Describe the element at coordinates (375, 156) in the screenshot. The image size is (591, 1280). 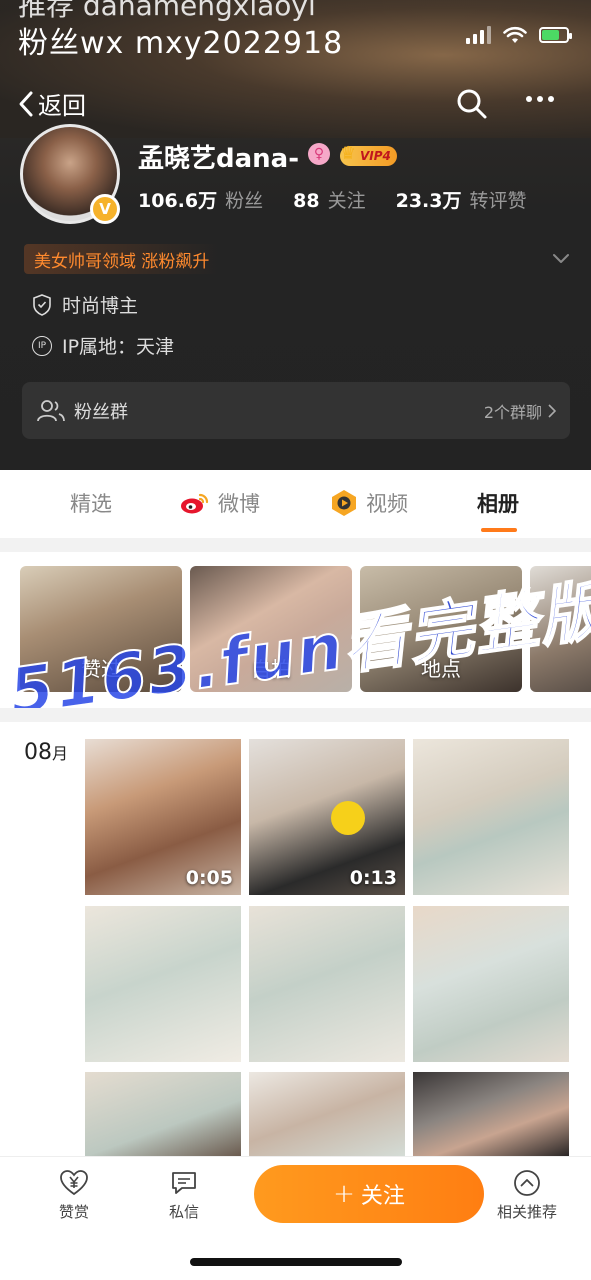
I see `vip-label: VIP4` at that location.